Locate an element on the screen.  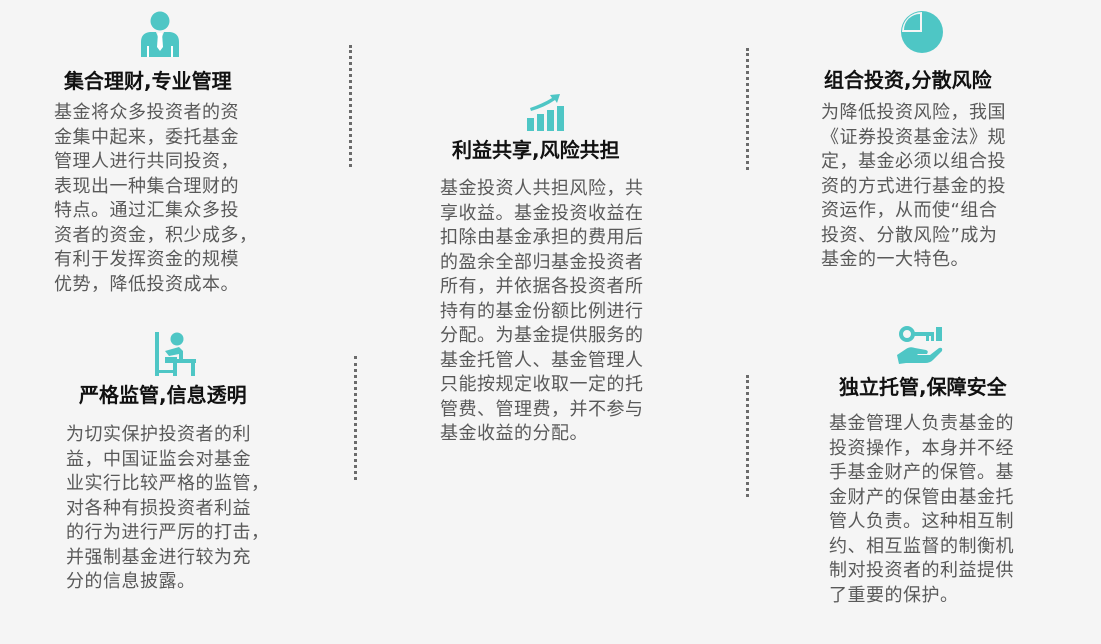
section-title: 独立托管,保障安全 is located at coordinates (923, 387).